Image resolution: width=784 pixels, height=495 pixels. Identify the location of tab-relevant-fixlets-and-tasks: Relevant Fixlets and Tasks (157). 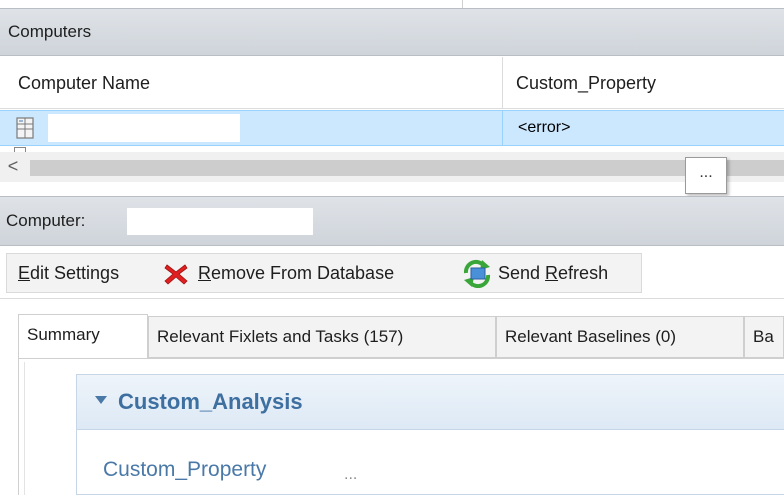
(322, 337).